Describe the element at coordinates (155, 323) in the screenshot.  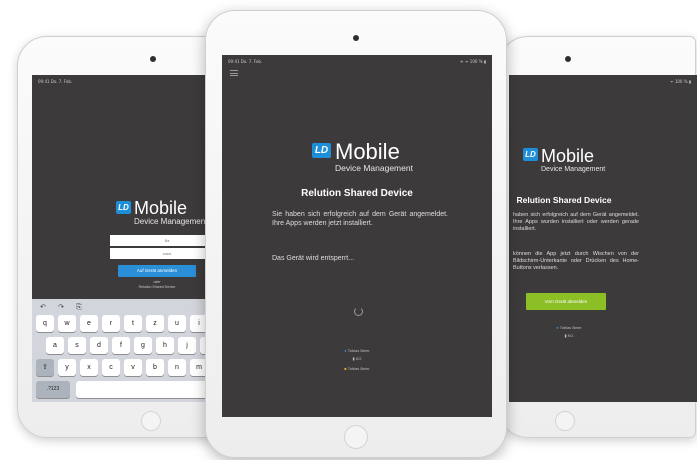
I see `key-z: z` at that location.